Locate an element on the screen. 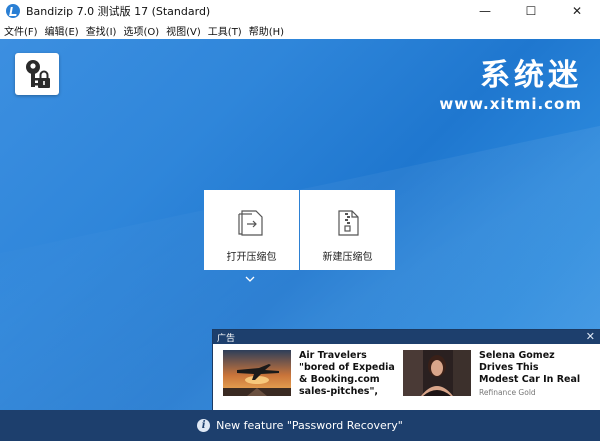  new-archive-label: 新建压缩包 is located at coordinates (347, 257).